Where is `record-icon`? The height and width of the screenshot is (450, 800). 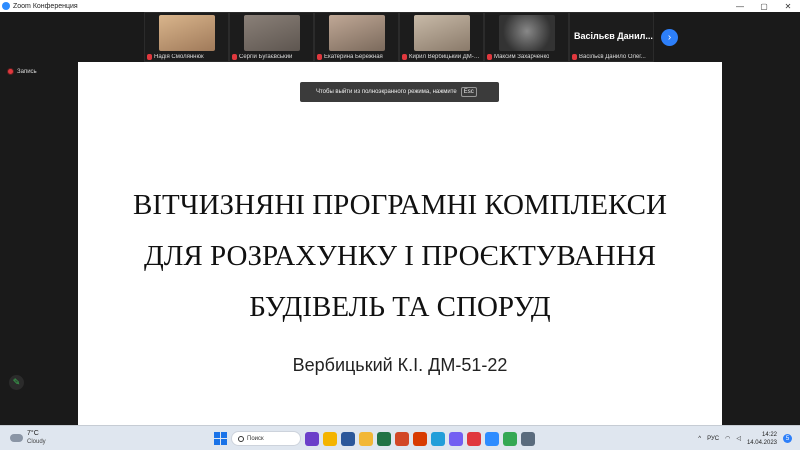 record-icon is located at coordinates (10, 71).